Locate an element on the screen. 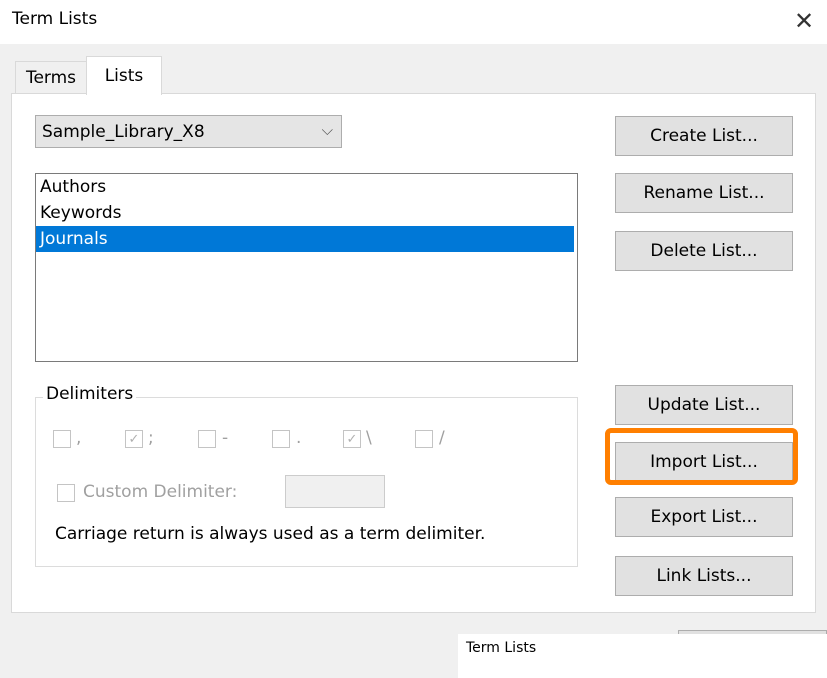 Image resolution: width=827 pixels, height=678 pixels. import-list-highlight is located at coordinates (701, 456).